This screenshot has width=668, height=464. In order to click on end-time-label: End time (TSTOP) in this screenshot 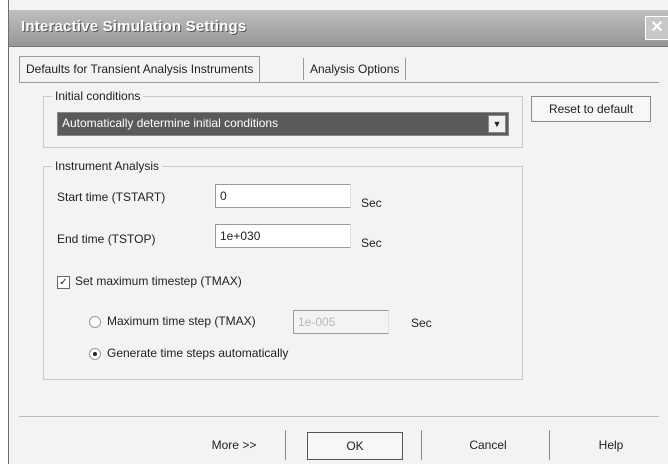, I will do `click(106, 239)`.